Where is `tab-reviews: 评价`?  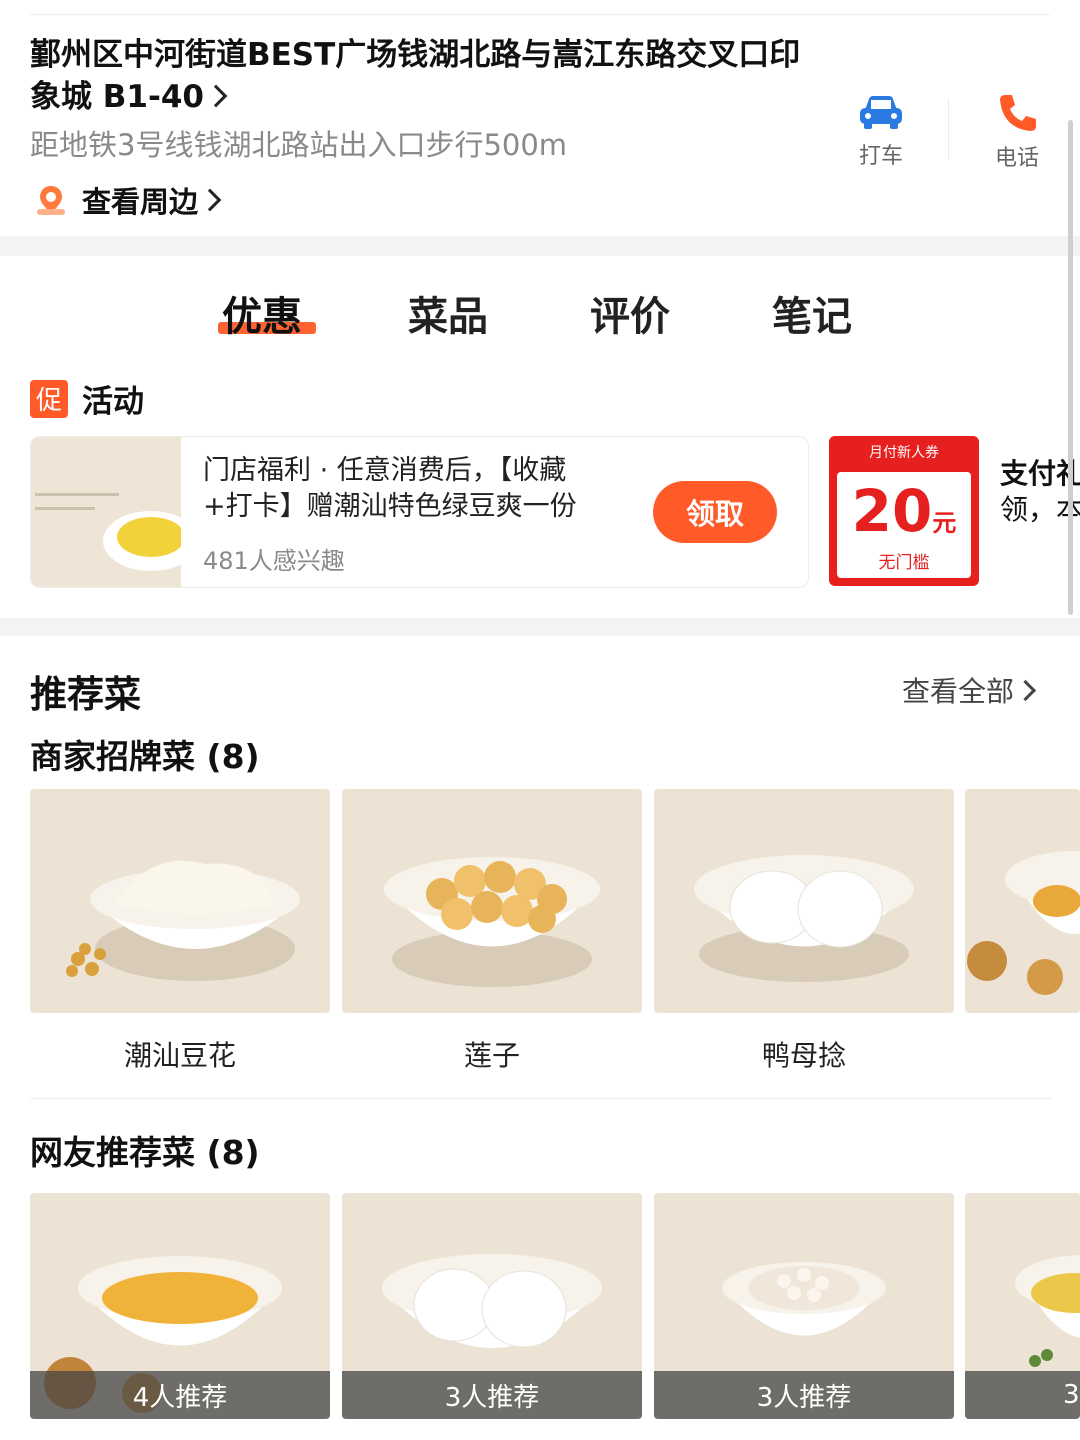
tab-reviews: 评价 is located at coordinates (630, 313).